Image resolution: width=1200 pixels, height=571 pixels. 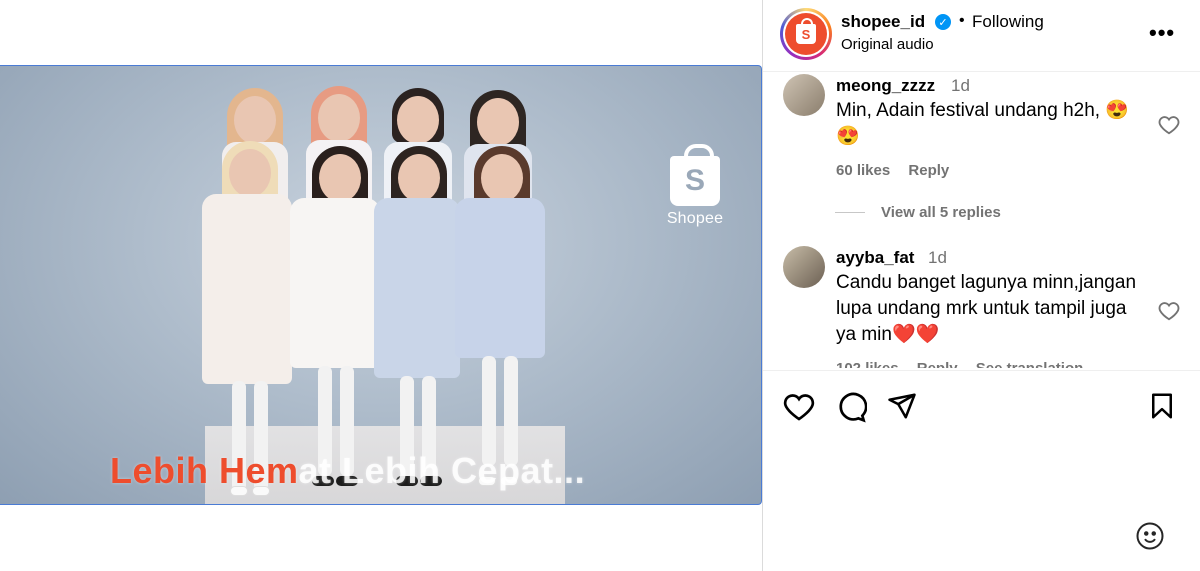 I want to click on comment-meta: 102 likes Reply See translation, so click(x=966, y=364).